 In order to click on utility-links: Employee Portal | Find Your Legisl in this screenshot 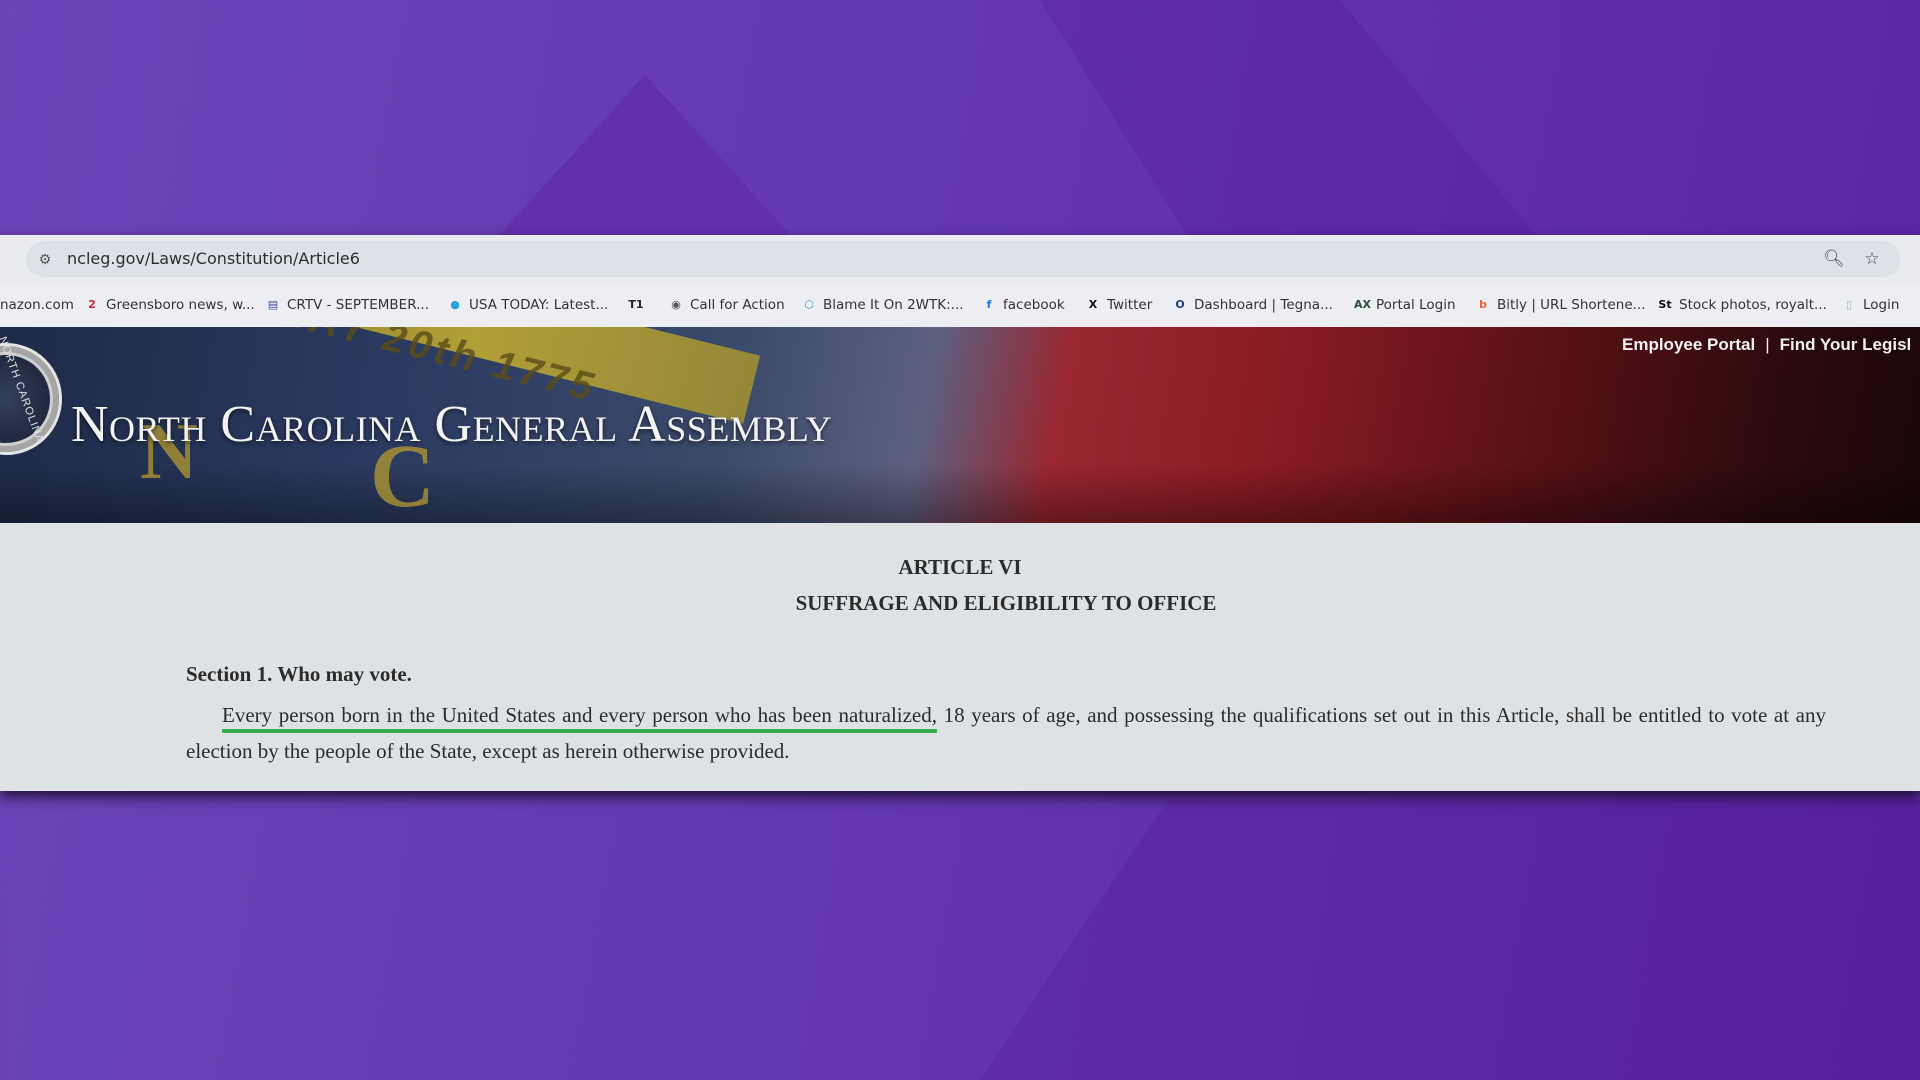, I will do `click(1766, 345)`.